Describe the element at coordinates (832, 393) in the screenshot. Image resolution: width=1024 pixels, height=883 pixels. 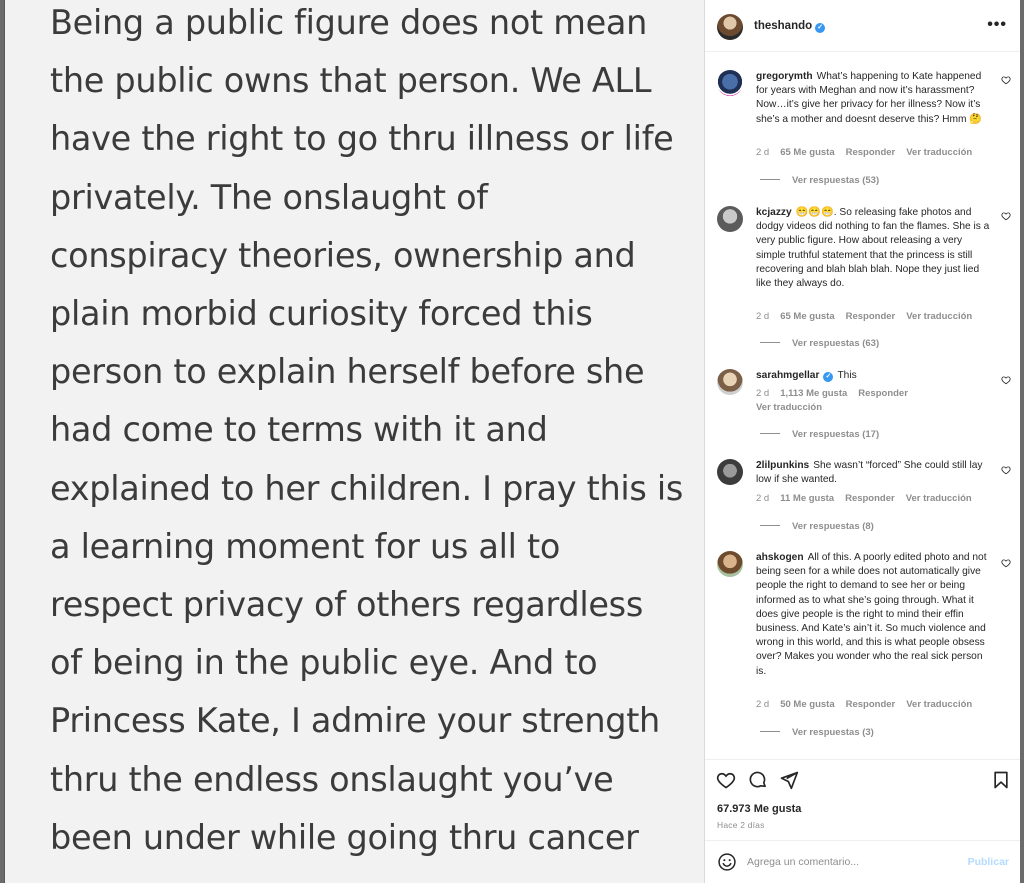
I see `comment-meta: 2 d 1,113 Me gusta Responder` at that location.